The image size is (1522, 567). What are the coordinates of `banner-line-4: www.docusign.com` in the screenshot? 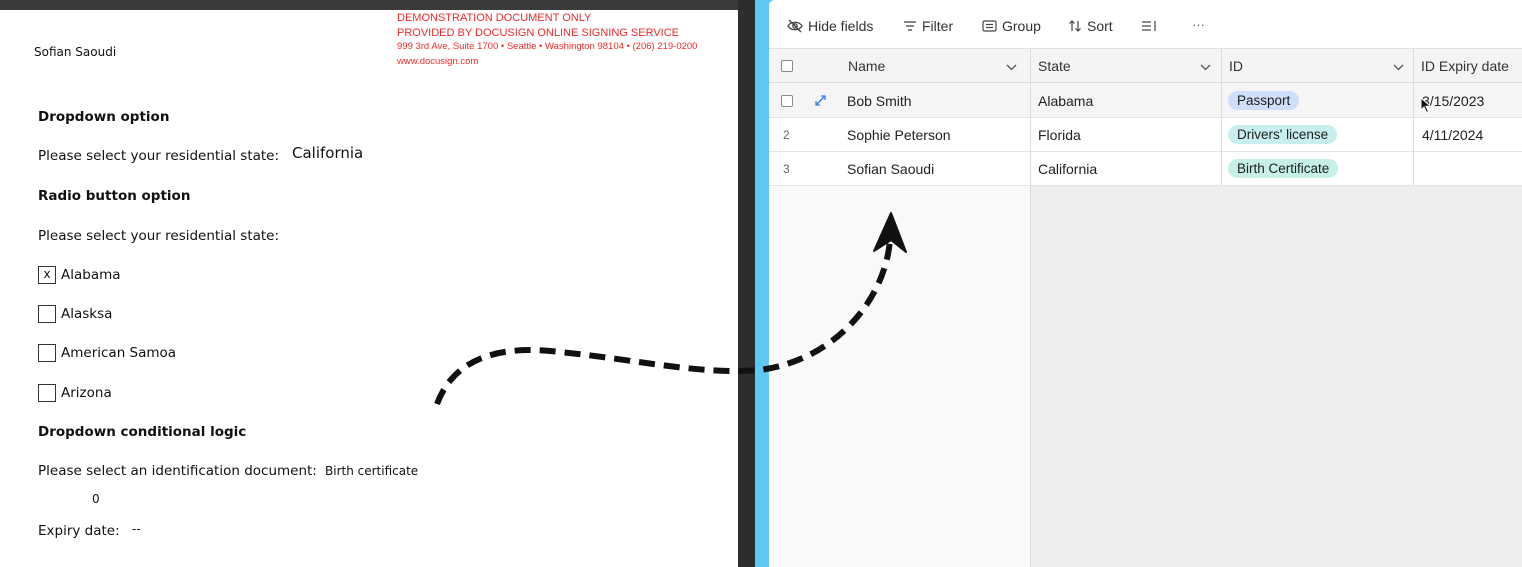 It's located at (438, 61).